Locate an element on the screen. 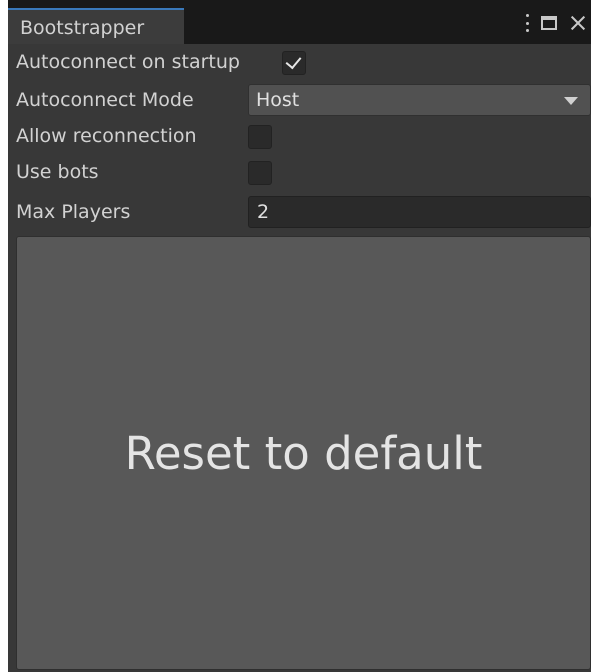  row-autoconnect-on-startup: Autoconnect on startup is located at coordinates (299, 63).